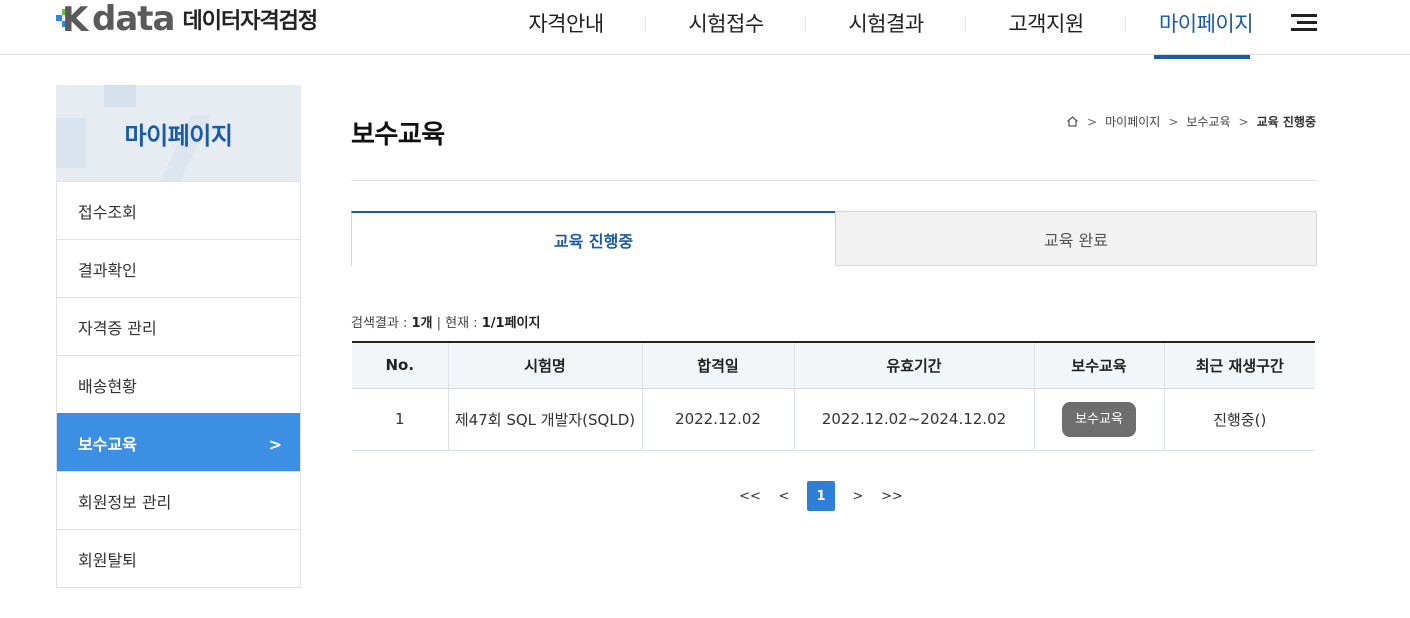 Image resolution: width=1410 pixels, height=618 pixels. Describe the element at coordinates (511, 323) in the screenshot. I see `result-page: 1/1페이지` at that location.